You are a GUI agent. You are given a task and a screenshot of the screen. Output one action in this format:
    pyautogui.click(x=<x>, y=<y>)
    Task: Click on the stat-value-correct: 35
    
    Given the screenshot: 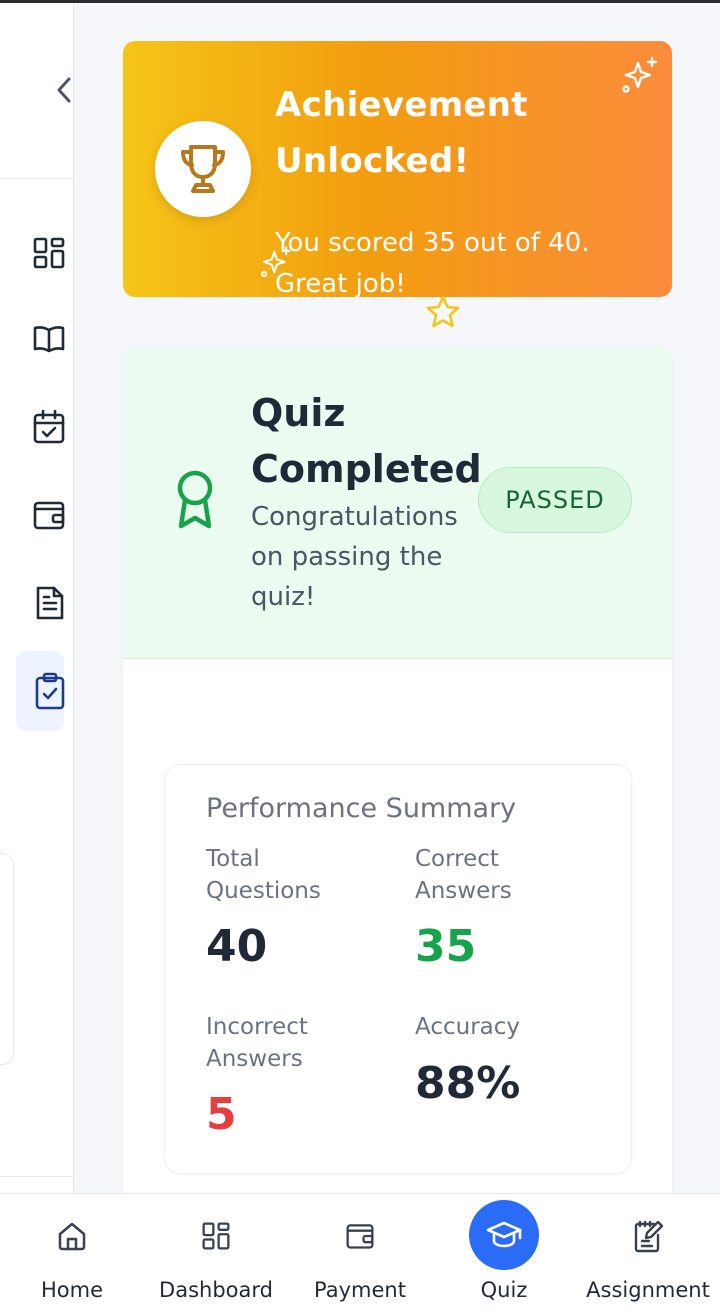 What is the action you would take?
    pyautogui.click(x=446, y=946)
    